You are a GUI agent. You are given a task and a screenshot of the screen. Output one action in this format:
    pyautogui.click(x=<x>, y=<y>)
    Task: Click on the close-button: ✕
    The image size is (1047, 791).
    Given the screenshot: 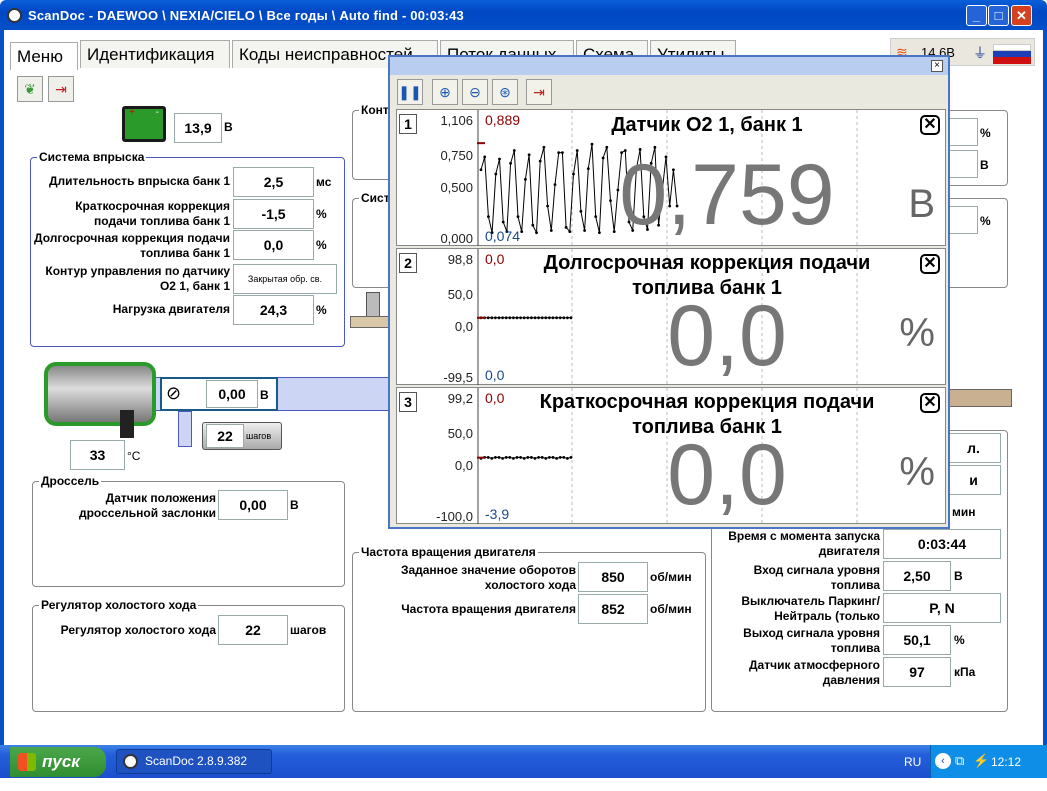 What is the action you would take?
    pyautogui.click(x=1021, y=15)
    